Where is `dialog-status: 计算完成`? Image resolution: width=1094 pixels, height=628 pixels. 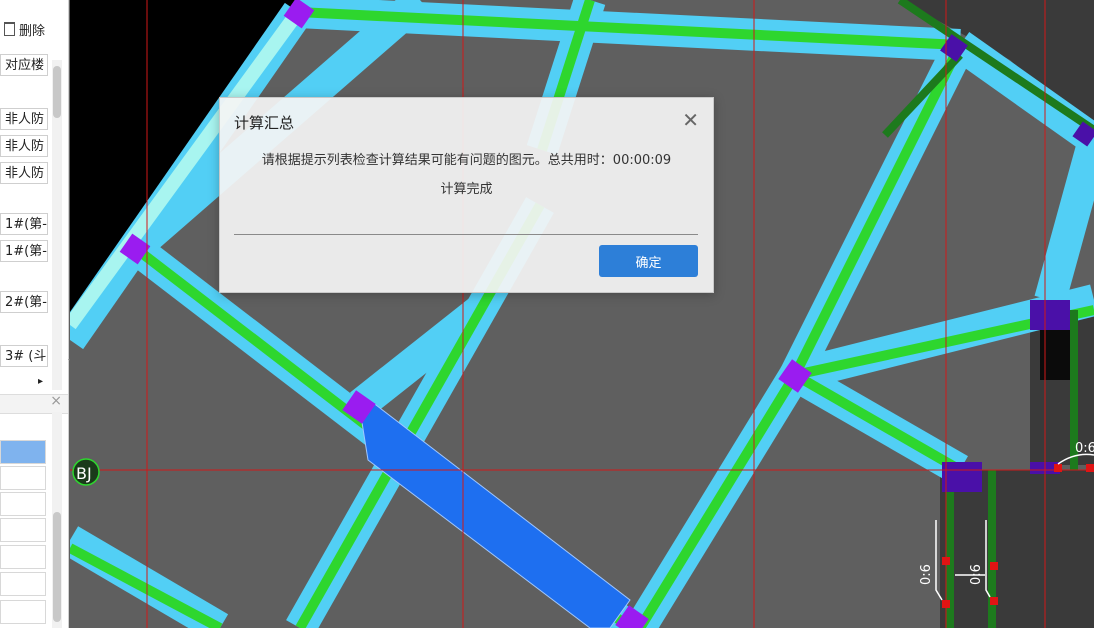 dialog-status: 计算完成 is located at coordinates (466, 189).